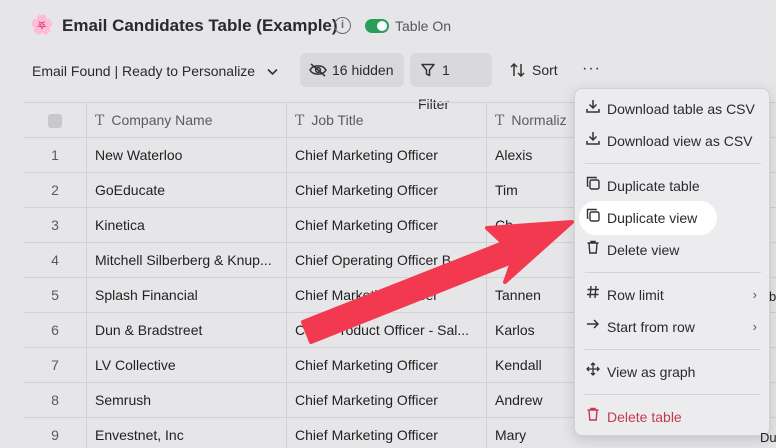  Describe the element at coordinates (768, 437) in the screenshot. I see `peek-text: Dugan` at that location.